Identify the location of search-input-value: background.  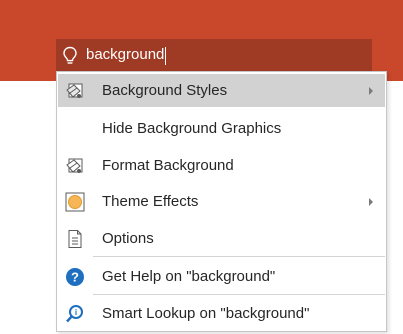
(125, 55).